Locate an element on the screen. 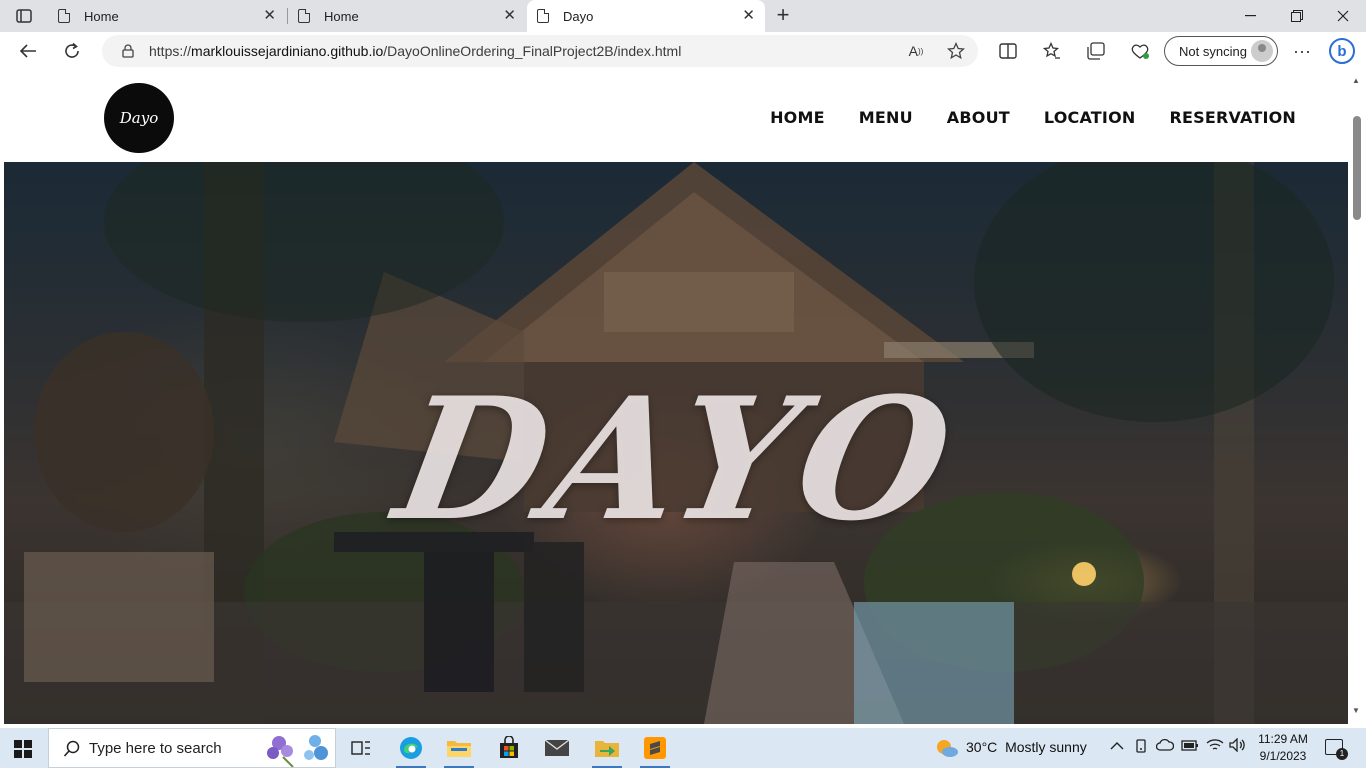  split-screen-icon is located at coordinates (1008, 51).